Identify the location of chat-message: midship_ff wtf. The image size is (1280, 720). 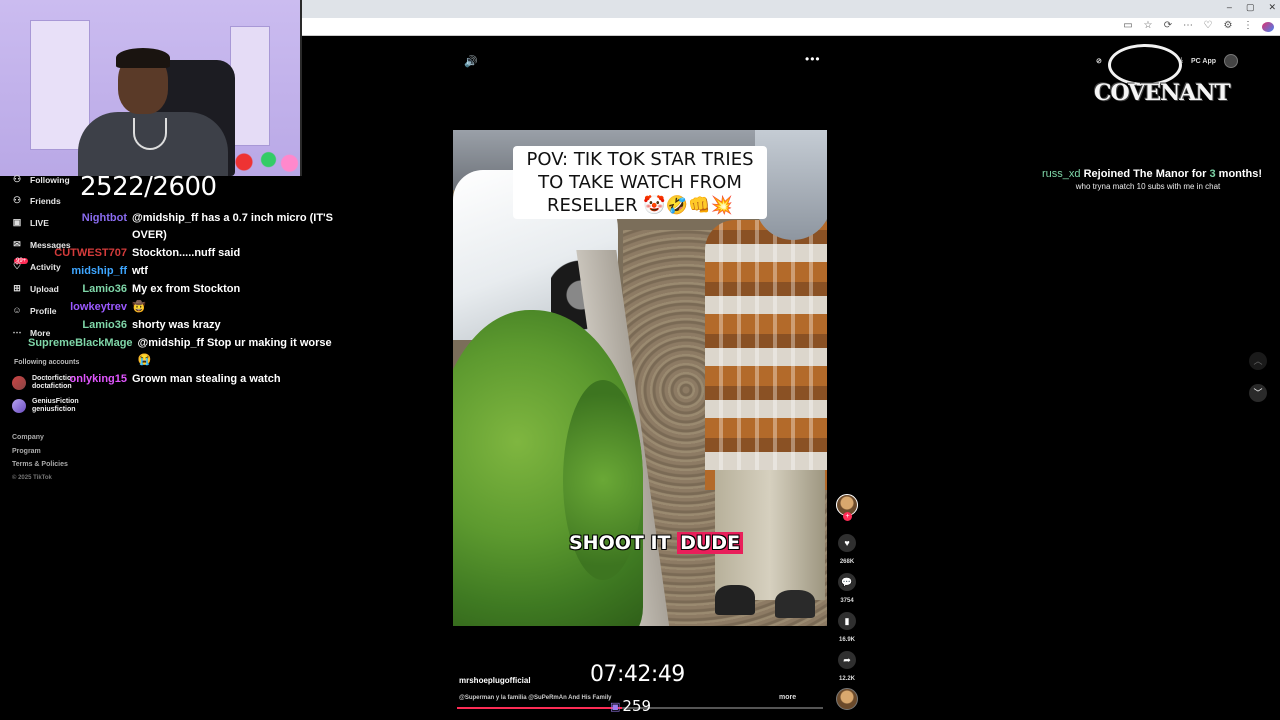
(188, 271).